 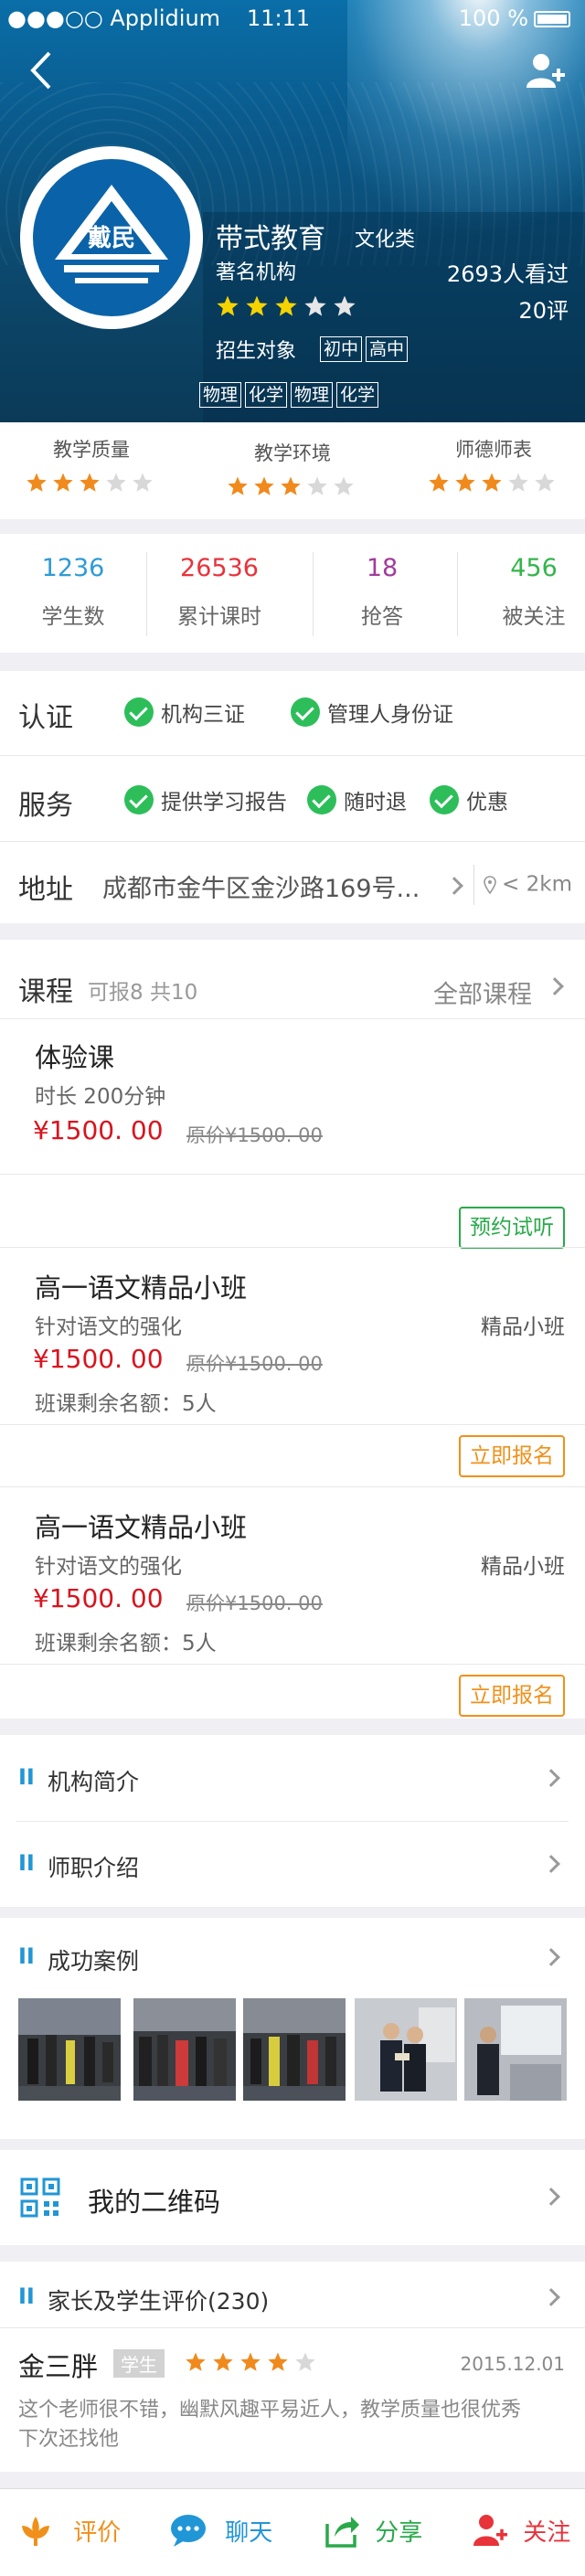 What do you see at coordinates (40, 2197) in the screenshot?
I see `qr-code-icon` at bounding box center [40, 2197].